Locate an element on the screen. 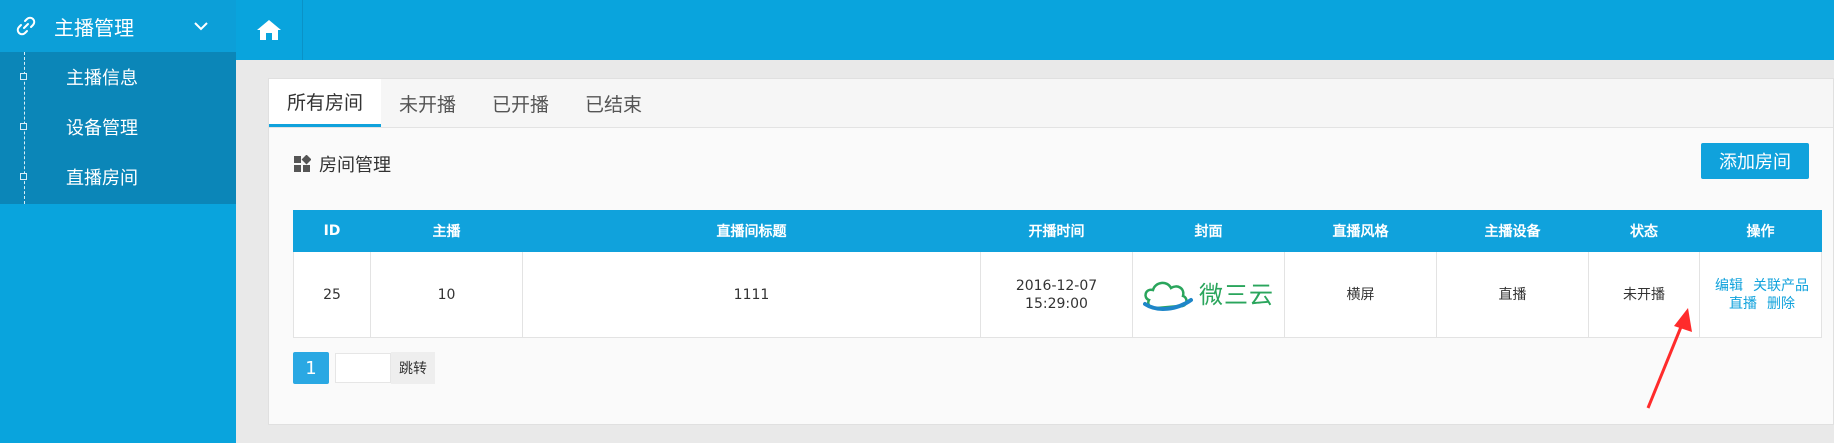 This screenshot has width=1834, height=443. cell-start-time: 2016-12-07 15:29:00 is located at coordinates (1056, 294).